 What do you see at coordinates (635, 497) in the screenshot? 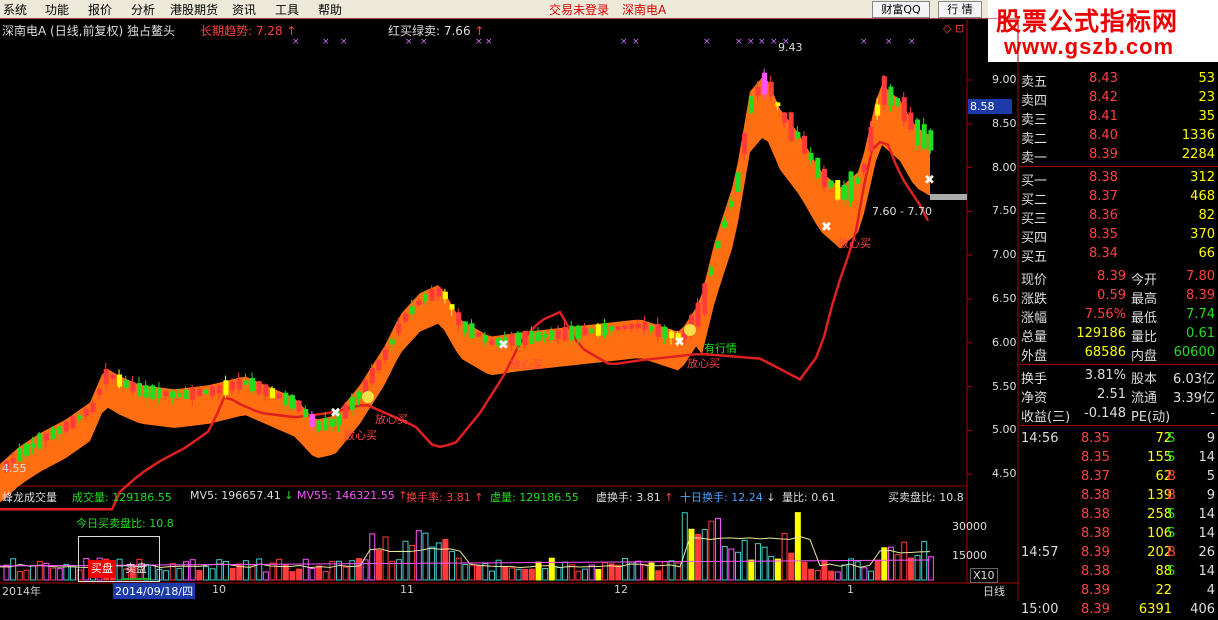
I see `virtual-turnover: 虚换手: 3.81 ↑` at bounding box center [635, 497].